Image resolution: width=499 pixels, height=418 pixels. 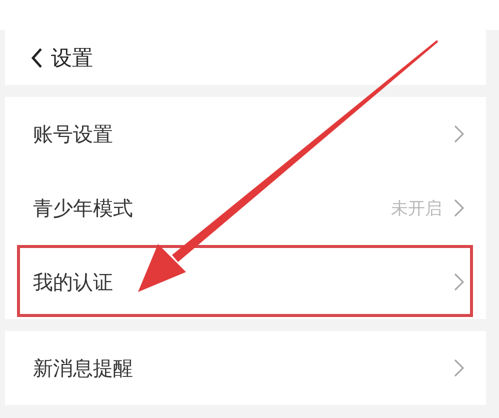 What do you see at coordinates (83, 208) in the screenshot?
I see `row-label: 青少年模式` at bounding box center [83, 208].